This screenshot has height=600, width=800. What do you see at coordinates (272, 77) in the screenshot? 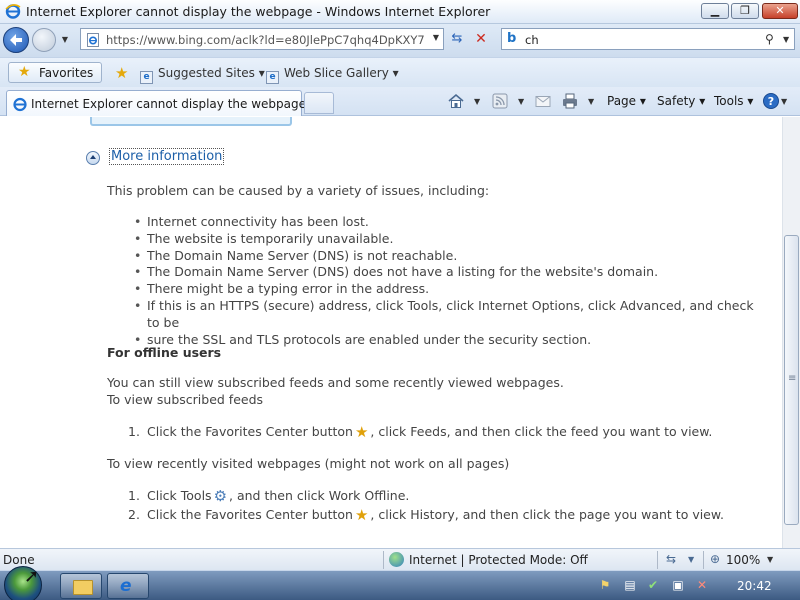
I see `page-icon: e` at bounding box center [272, 77].